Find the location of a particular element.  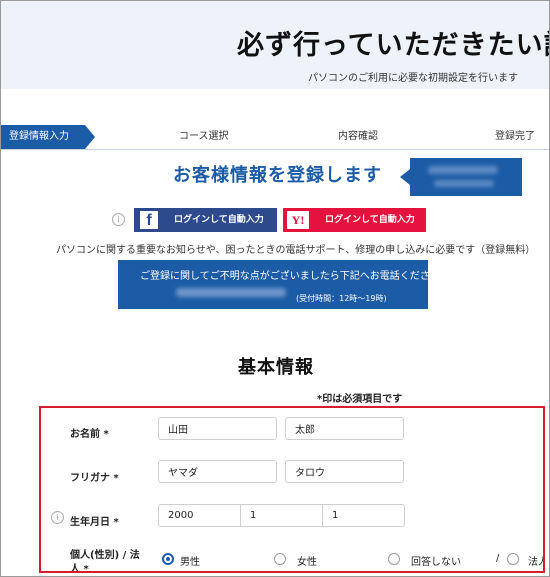

yahoo-login-label: ログインして自動入力 is located at coordinates (370, 220).